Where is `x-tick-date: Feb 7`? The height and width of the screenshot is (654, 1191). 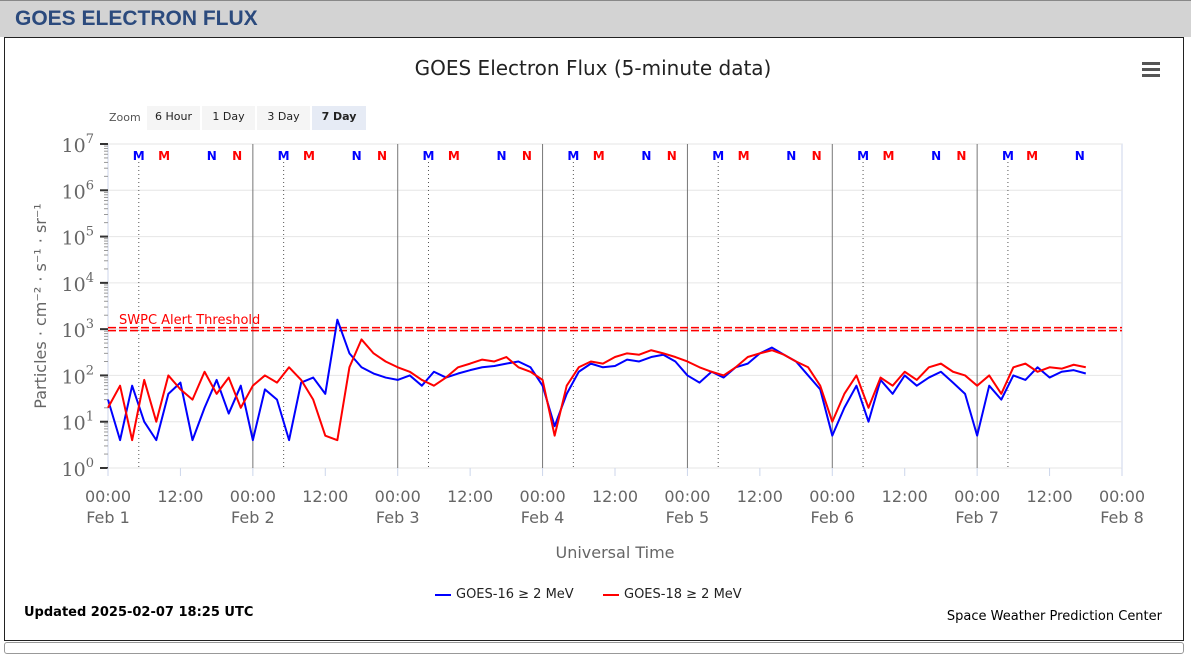 x-tick-date: Feb 7 is located at coordinates (977, 517).